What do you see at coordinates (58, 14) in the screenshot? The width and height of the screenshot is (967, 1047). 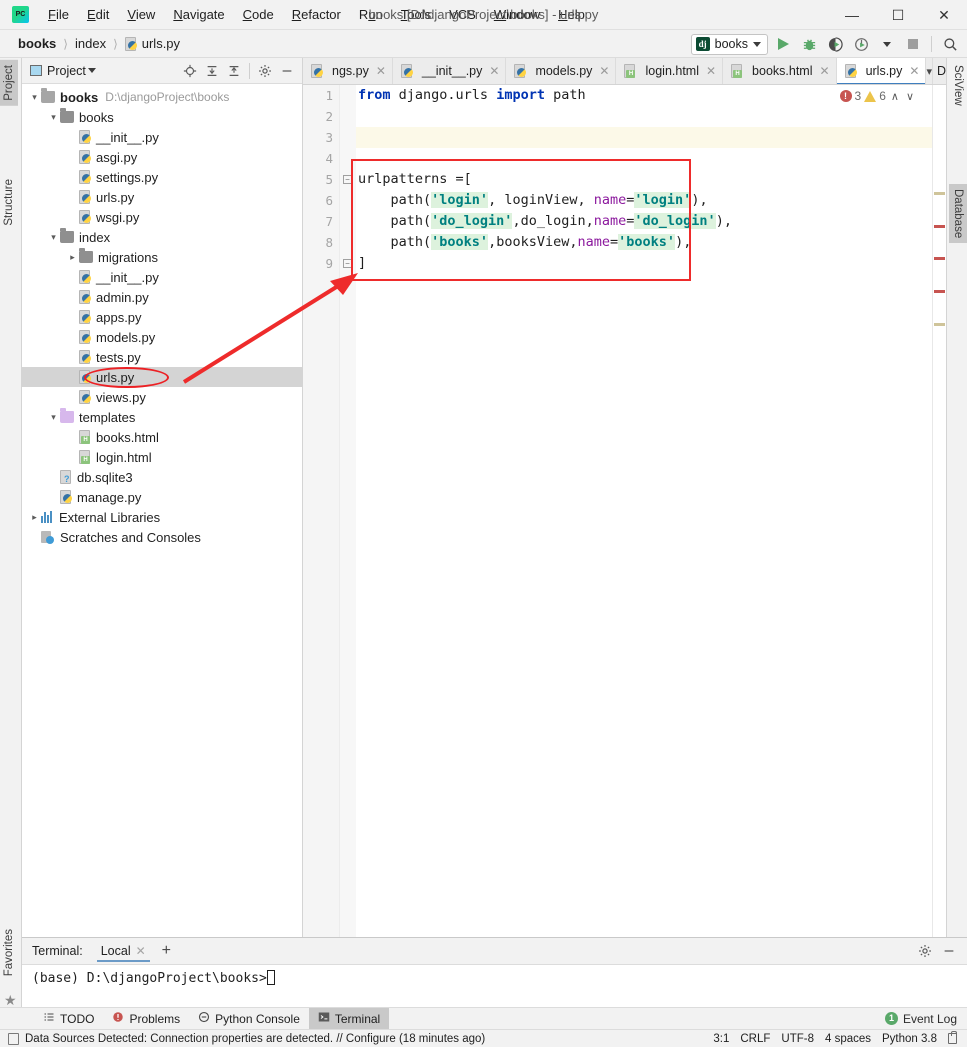 I see `menu-item-file: File` at bounding box center [58, 14].